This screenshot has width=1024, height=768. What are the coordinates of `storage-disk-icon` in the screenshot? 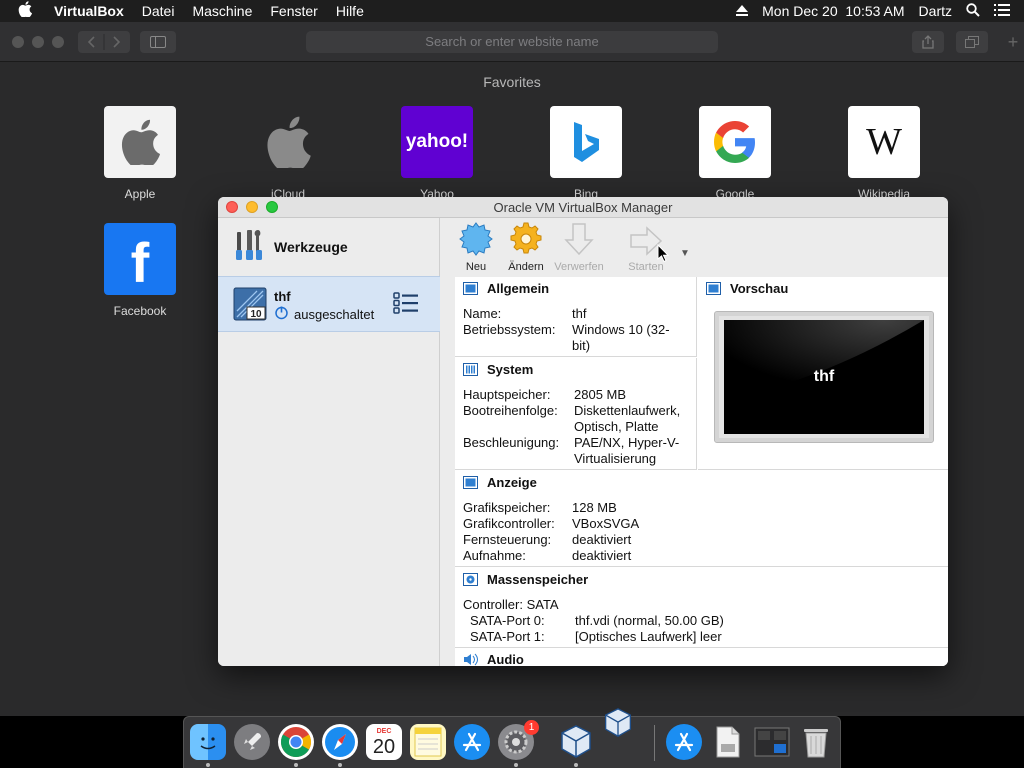 It's located at (470, 579).